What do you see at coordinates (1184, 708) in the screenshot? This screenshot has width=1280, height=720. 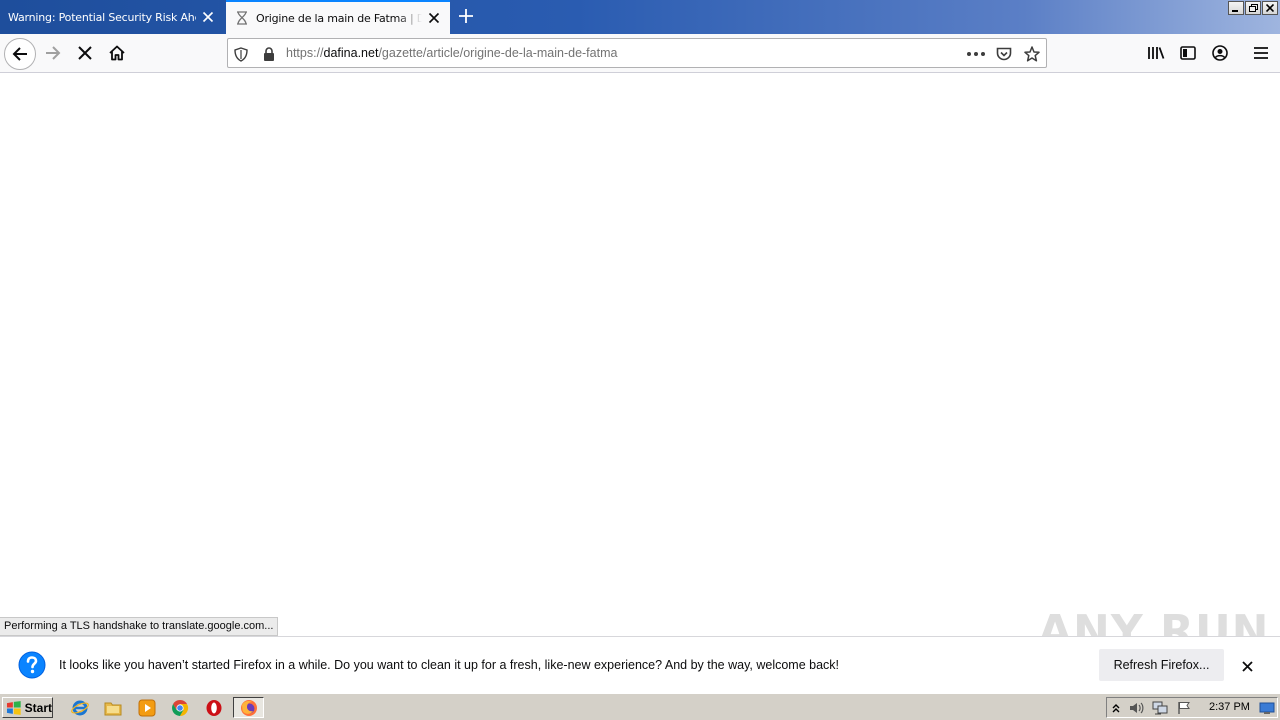 I see `action-center-flag-icon` at bounding box center [1184, 708].